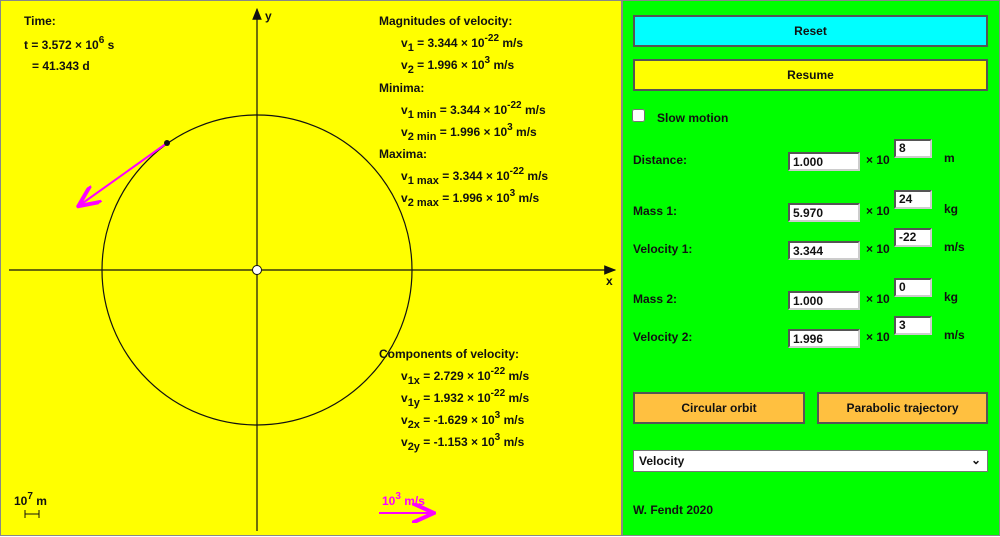  I want to click on mass-1-label: Mass 1:, so click(655, 211).